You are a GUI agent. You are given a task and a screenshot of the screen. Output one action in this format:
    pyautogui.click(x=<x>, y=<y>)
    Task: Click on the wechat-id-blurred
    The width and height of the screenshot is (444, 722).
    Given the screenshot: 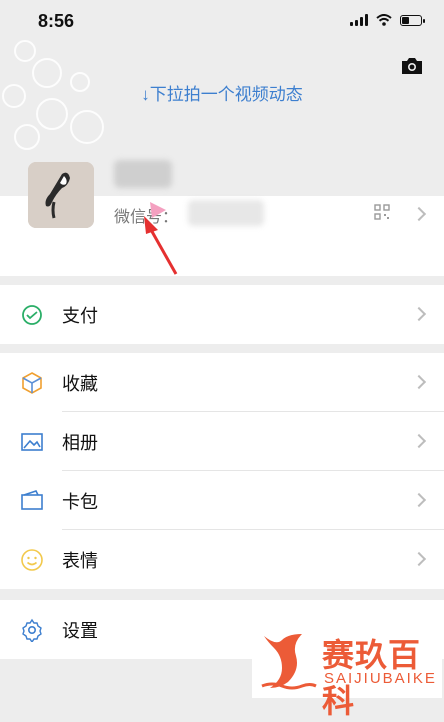 What is the action you would take?
    pyautogui.click(x=226, y=213)
    